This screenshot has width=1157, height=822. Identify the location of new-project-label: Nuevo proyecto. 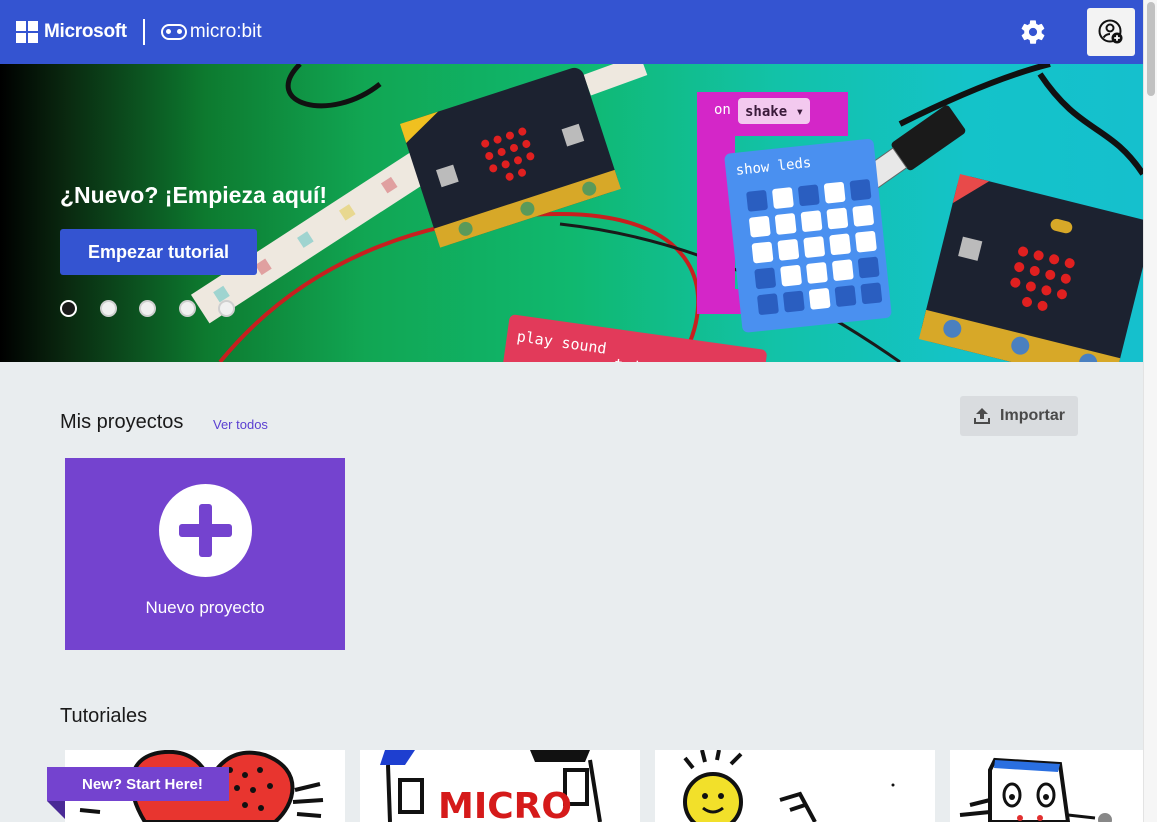
(205, 607).